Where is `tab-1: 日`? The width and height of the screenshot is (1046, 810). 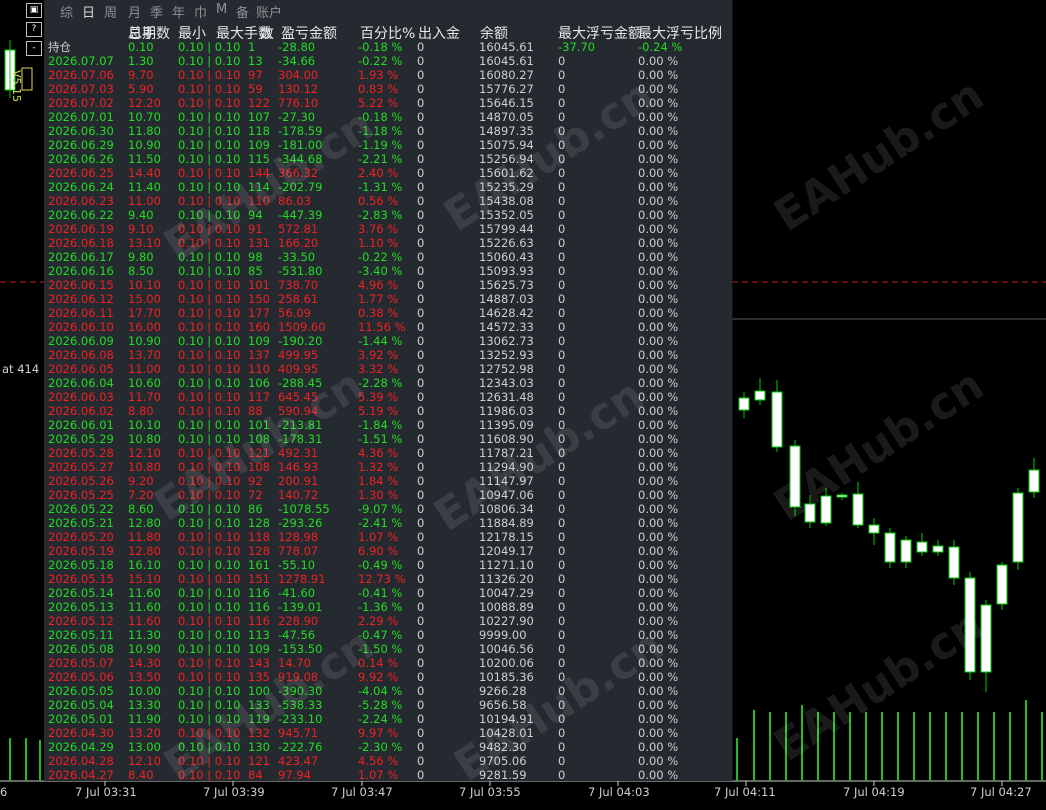 tab-1: 日 is located at coordinates (88, 11).